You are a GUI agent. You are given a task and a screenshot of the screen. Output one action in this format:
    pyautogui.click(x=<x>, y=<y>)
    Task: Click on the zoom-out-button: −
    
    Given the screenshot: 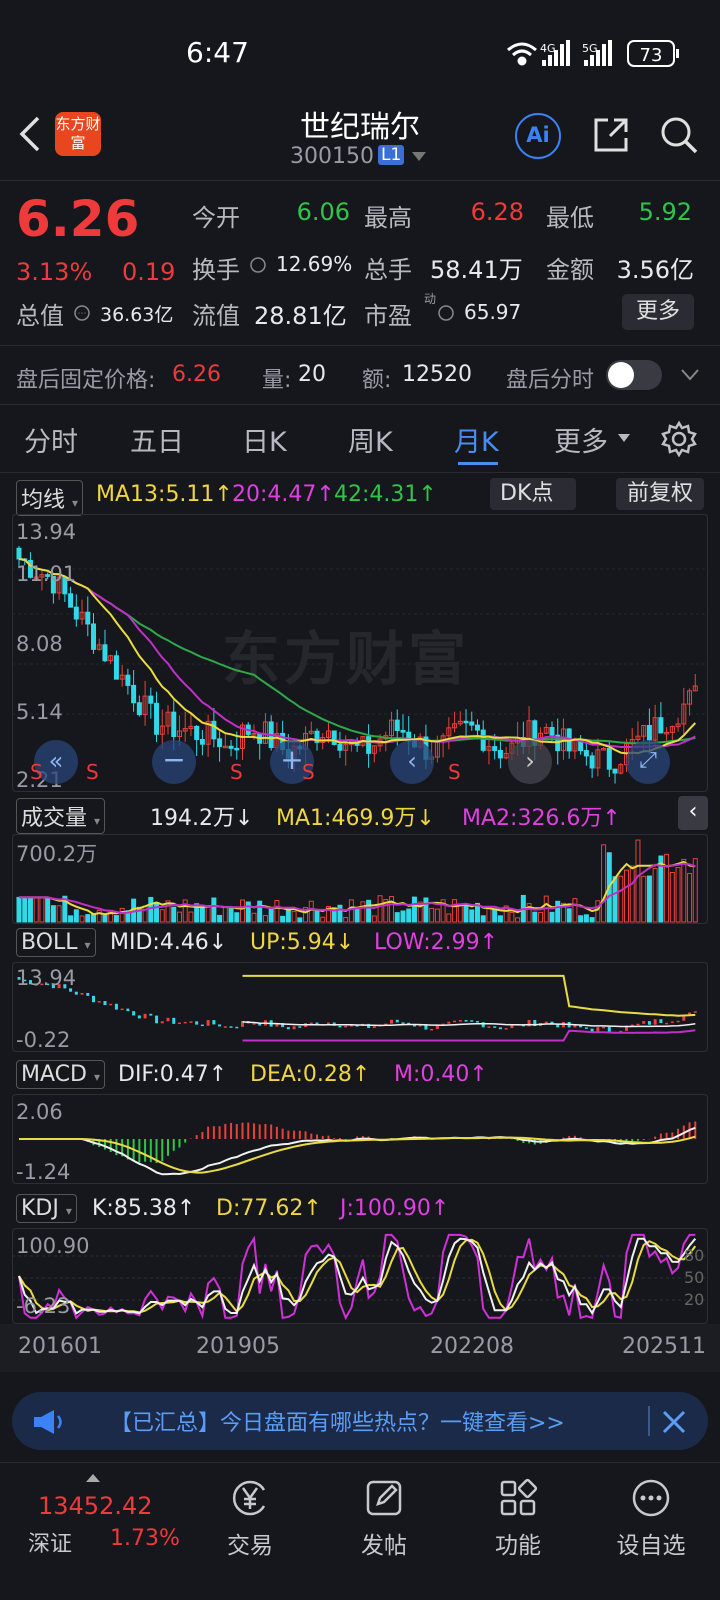 What is the action you would take?
    pyautogui.click(x=174, y=762)
    